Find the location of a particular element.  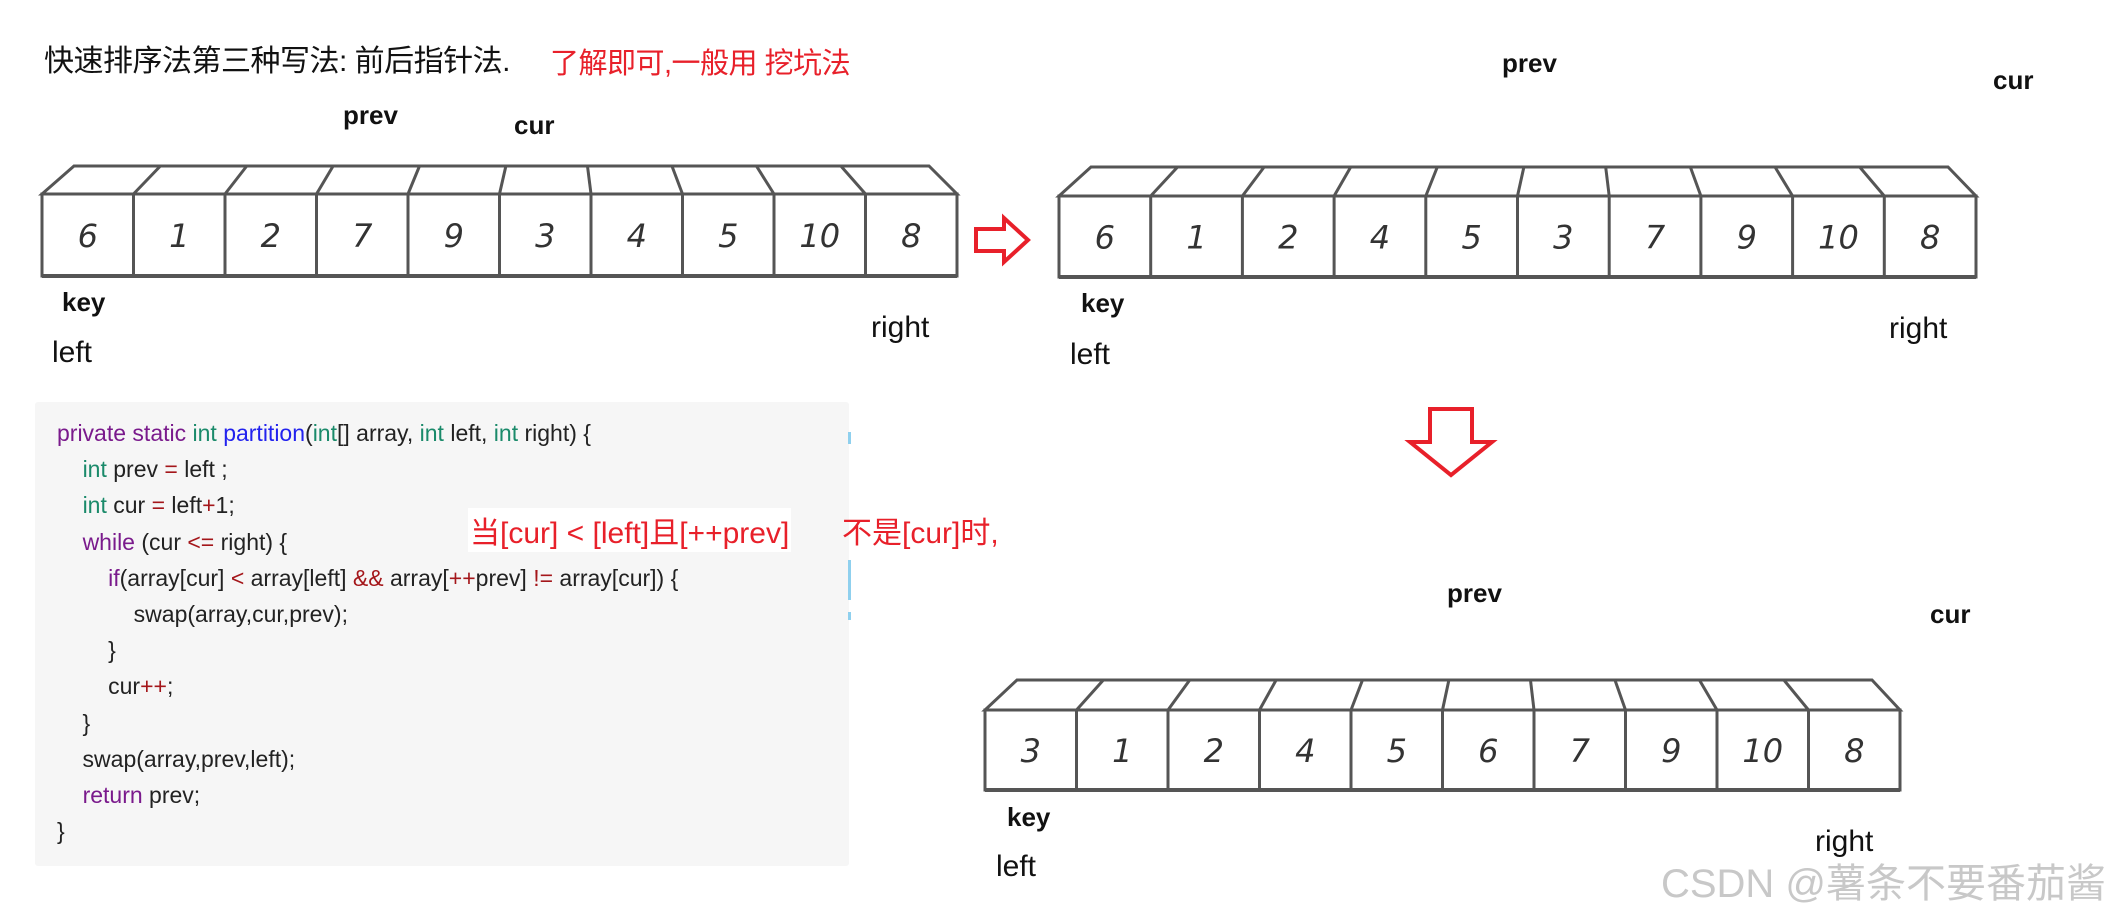

code-token: left ; is located at coordinates (202, 469).